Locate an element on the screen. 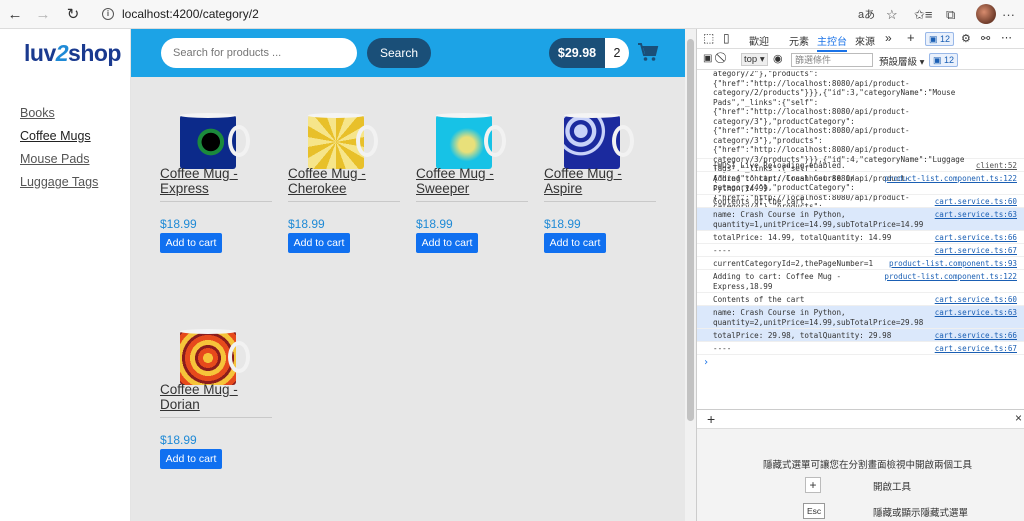 This screenshot has height=521, width=1024. tab-elements: 元素 is located at coordinates (799, 40).